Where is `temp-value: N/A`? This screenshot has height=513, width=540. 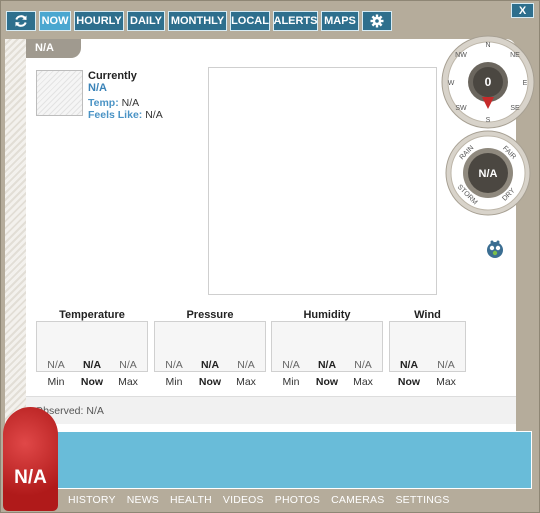
temp-value: N/A is located at coordinates (130, 103).